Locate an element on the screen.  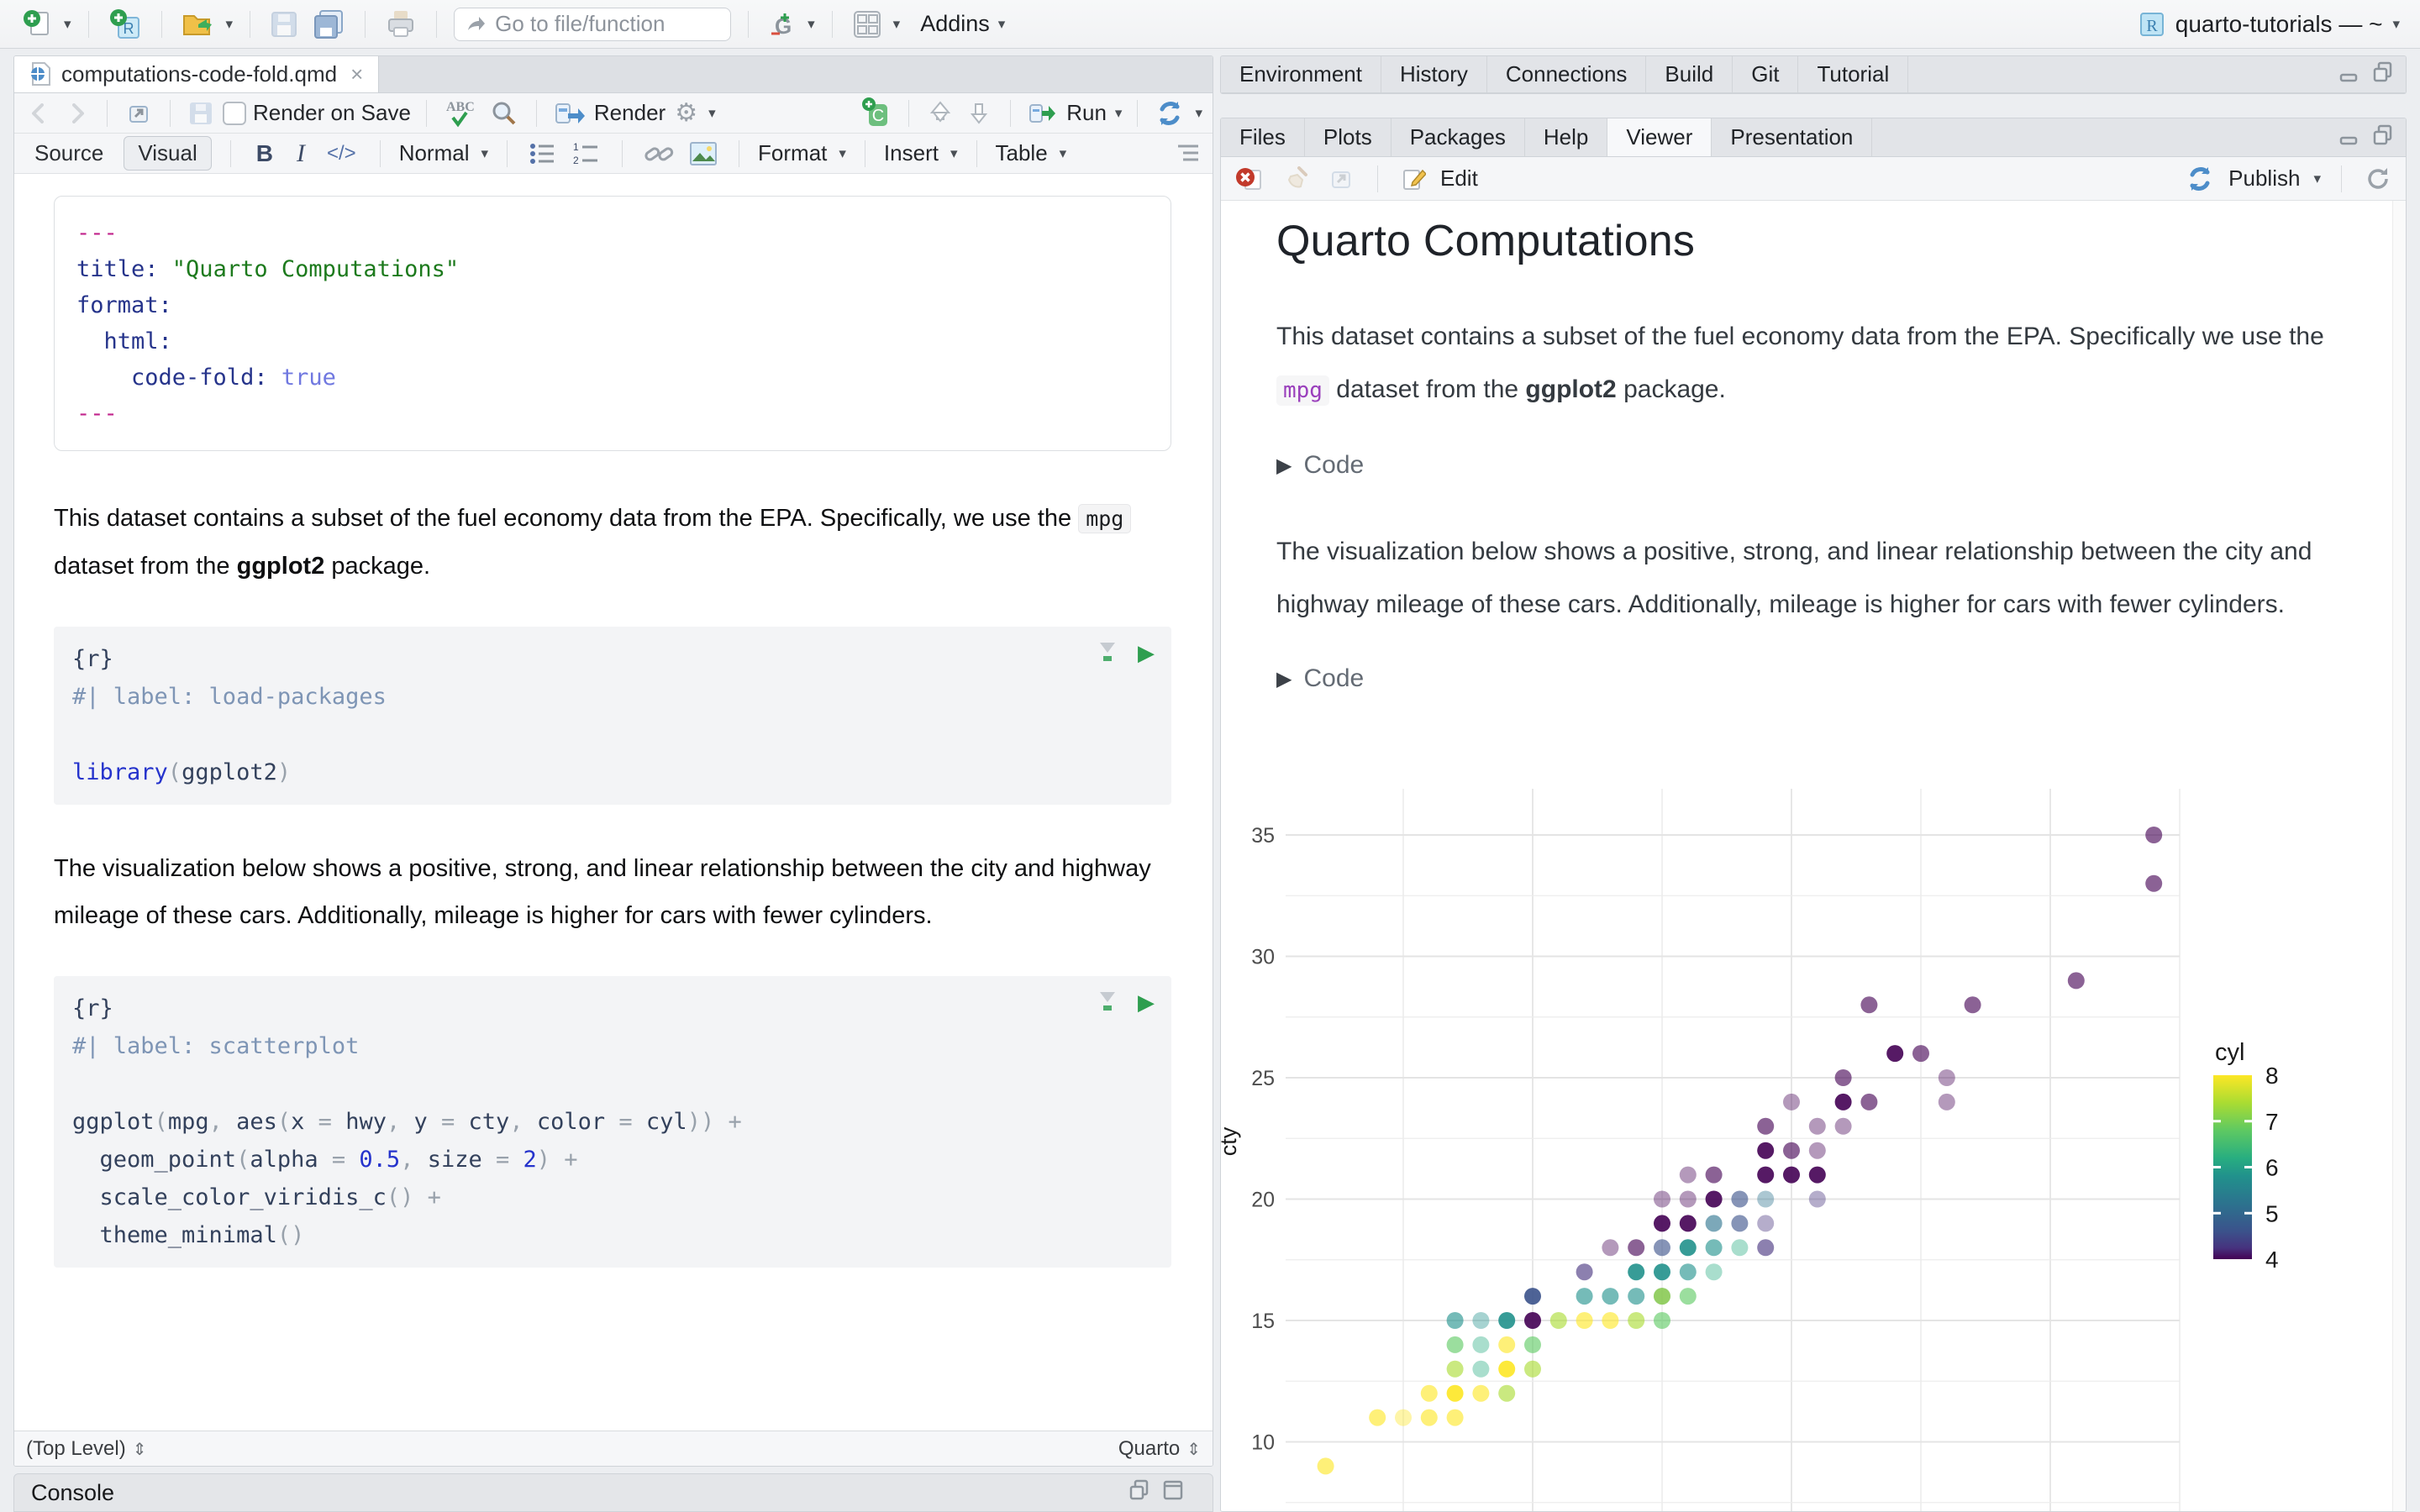
link-icon is located at coordinates (658, 153).